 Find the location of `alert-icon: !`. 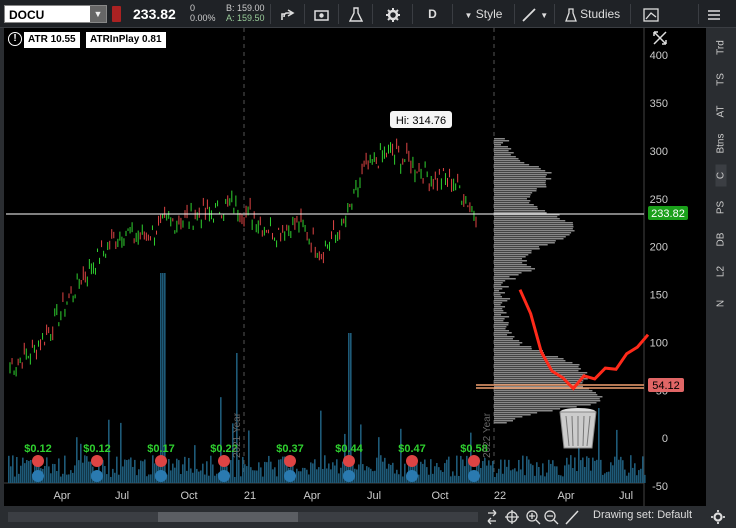

alert-icon: ! is located at coordinates (15, 39).